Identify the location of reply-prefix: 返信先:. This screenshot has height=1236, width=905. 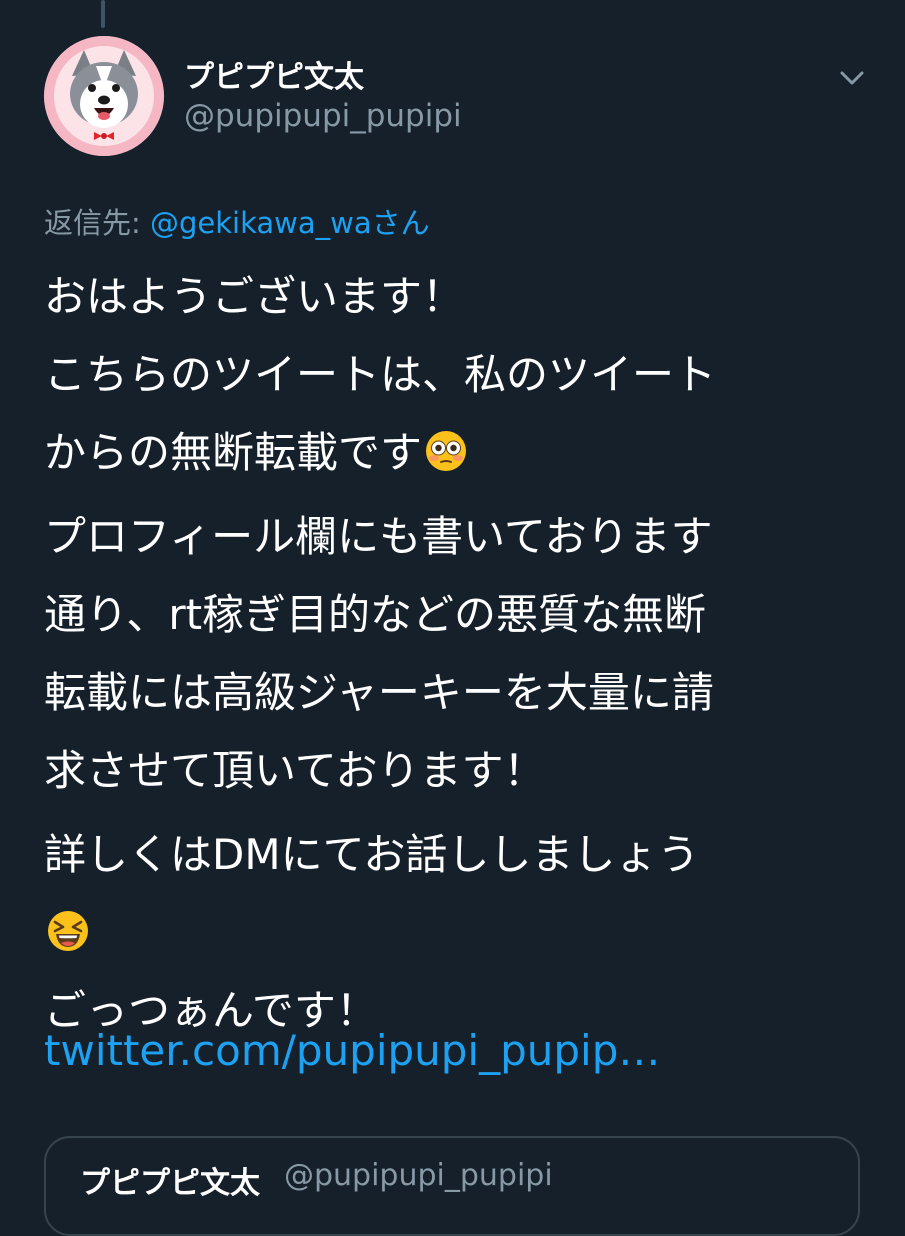
(97, 223).